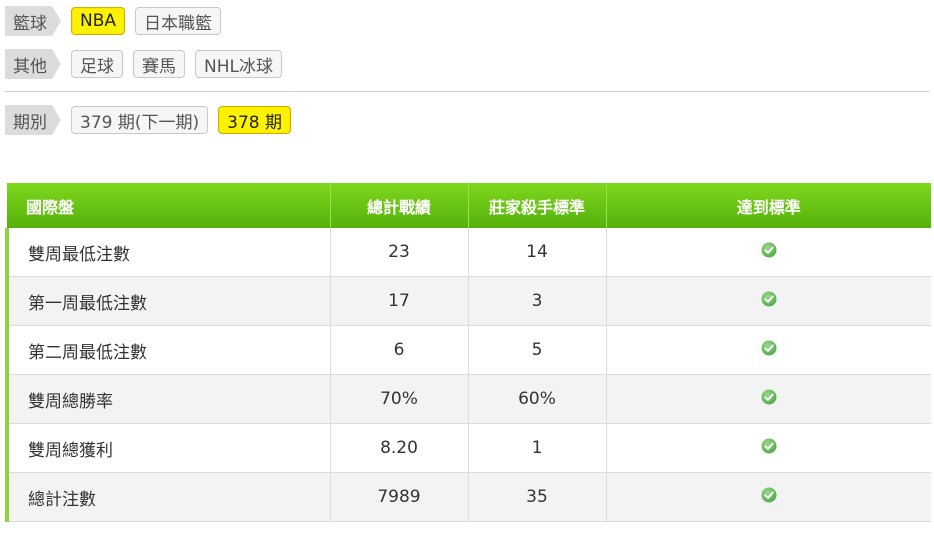 Image resolution: width=934 pixels, height=538 pixels. I want to click on row-record: 17, so click(399, 301).